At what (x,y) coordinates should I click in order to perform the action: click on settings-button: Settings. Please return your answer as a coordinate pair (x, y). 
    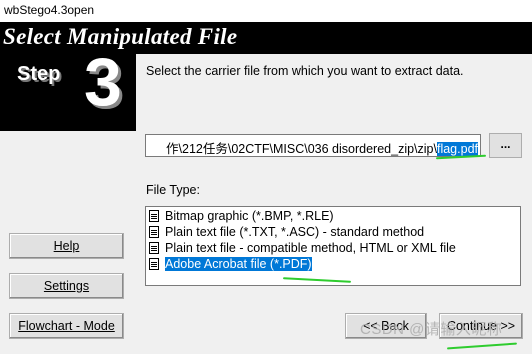
    Looking at the image, I should click on (66, 286).